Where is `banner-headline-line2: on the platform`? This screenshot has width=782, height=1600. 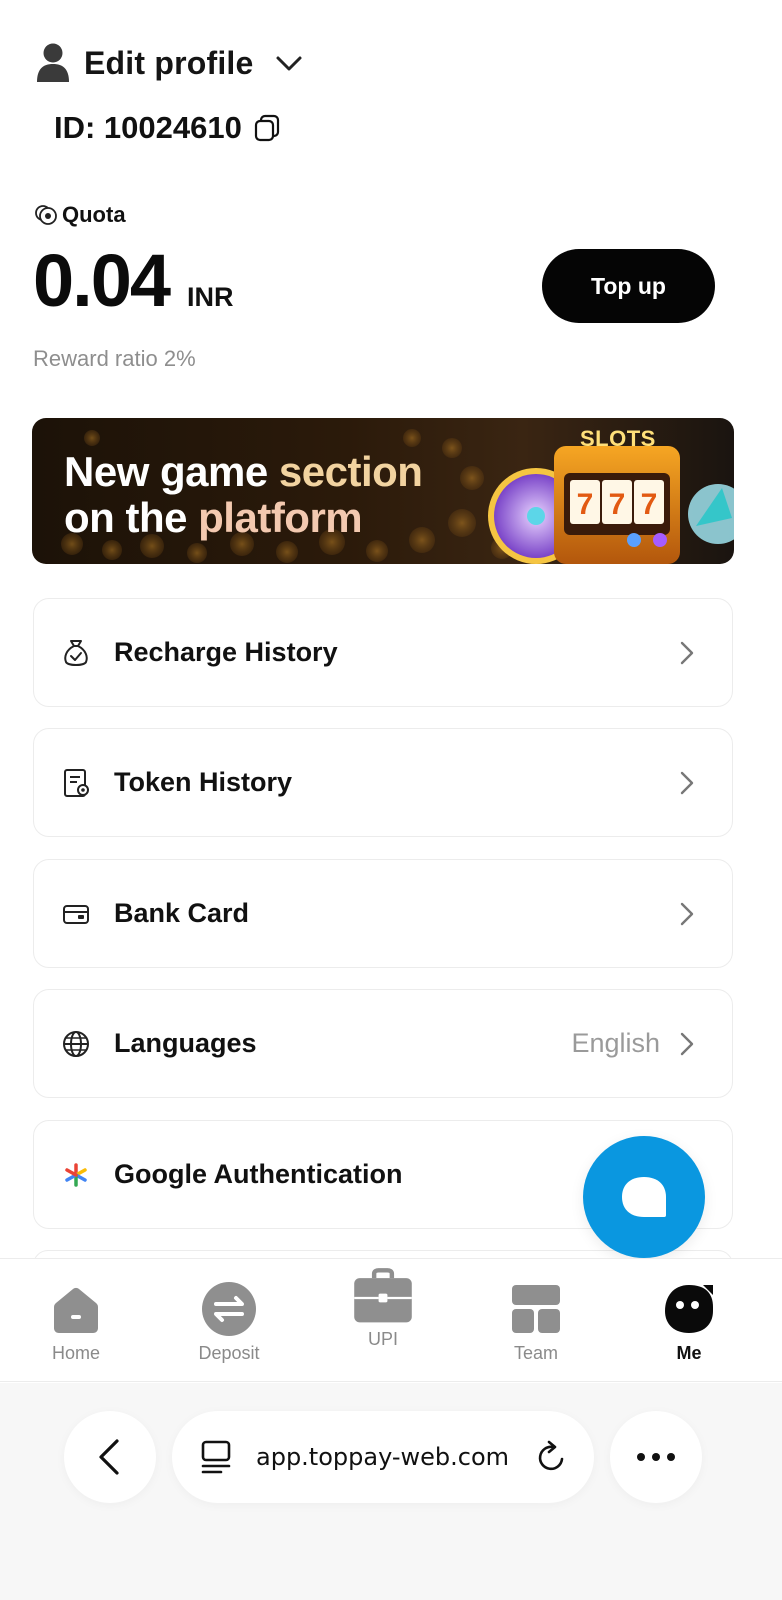
banner-headline-line2: on the platform is located at coordinates (213, 517).